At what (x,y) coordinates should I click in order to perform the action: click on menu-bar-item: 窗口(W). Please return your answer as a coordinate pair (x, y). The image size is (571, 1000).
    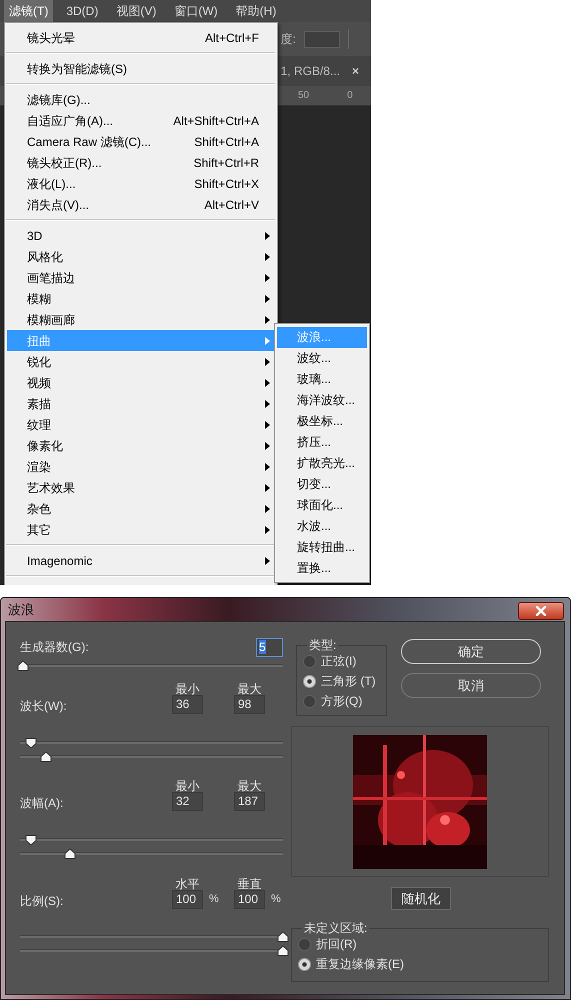
    Looking at the image, I should click on (196, 11).